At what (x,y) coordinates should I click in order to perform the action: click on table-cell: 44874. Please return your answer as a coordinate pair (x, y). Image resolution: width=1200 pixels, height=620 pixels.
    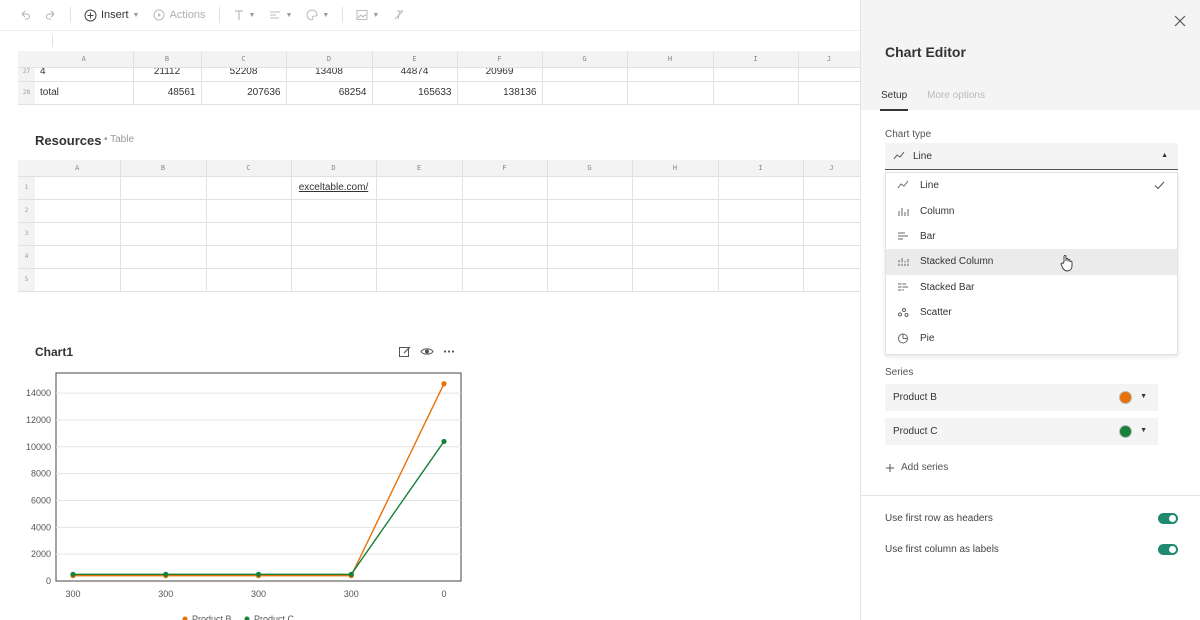
    Looking at the image, I should click on (415, 74).